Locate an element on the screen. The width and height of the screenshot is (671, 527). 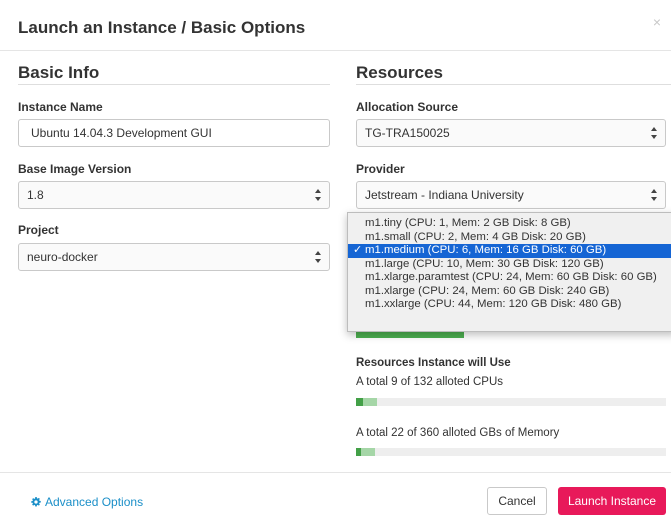
allocation-source-value: TG-TRA150025 is located at coordinates (407, 133).